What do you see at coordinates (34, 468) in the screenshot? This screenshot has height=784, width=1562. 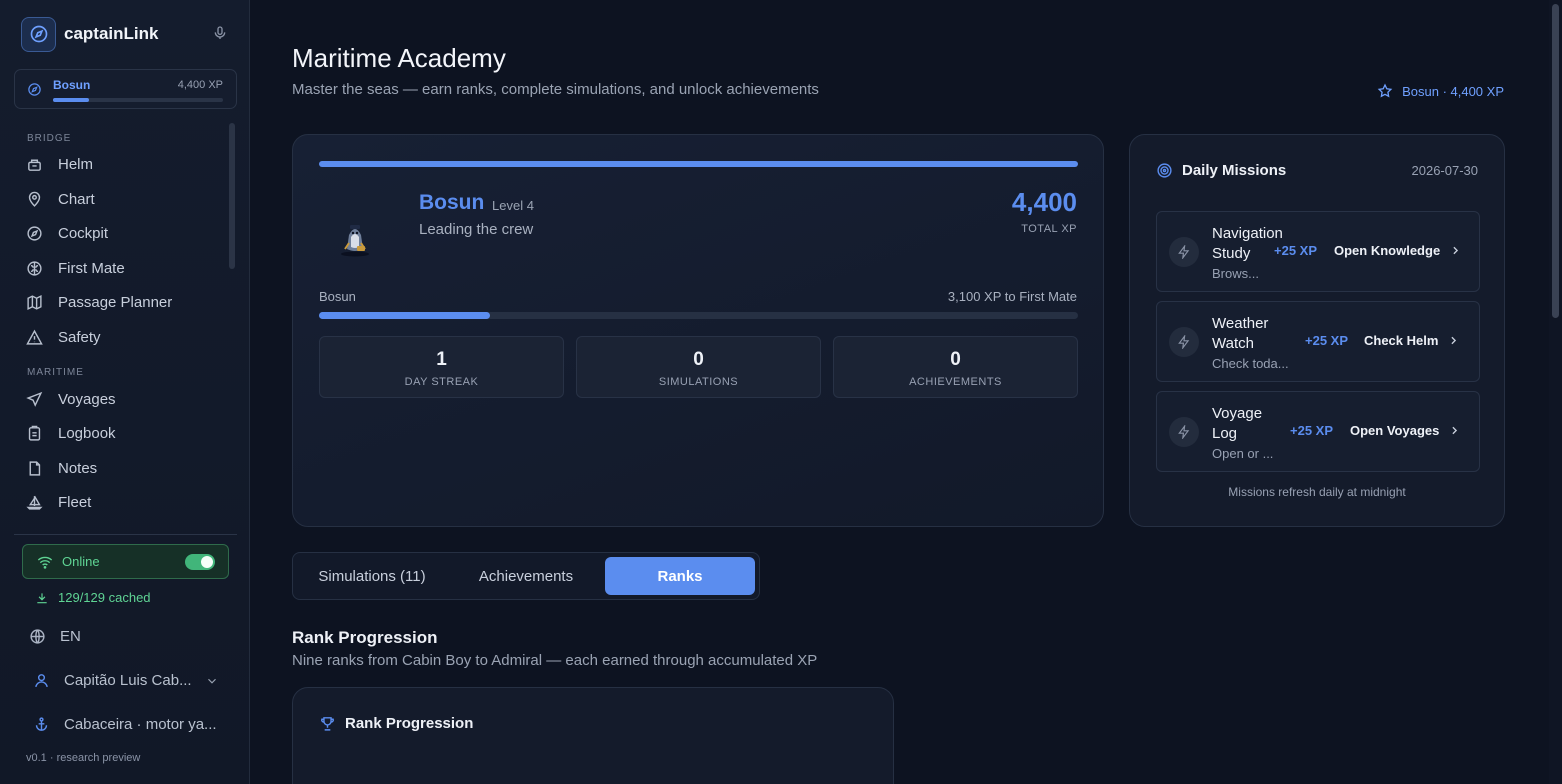 I see `file-icon` at bounding box center [34, 468].